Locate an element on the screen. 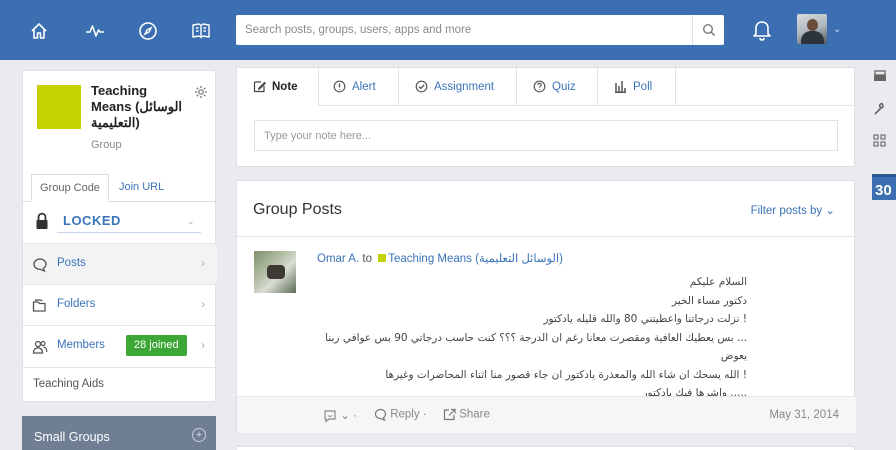 The width and height of the screenshot is (896, 450). apps-grid-icon is located at coordinates (883, 144).